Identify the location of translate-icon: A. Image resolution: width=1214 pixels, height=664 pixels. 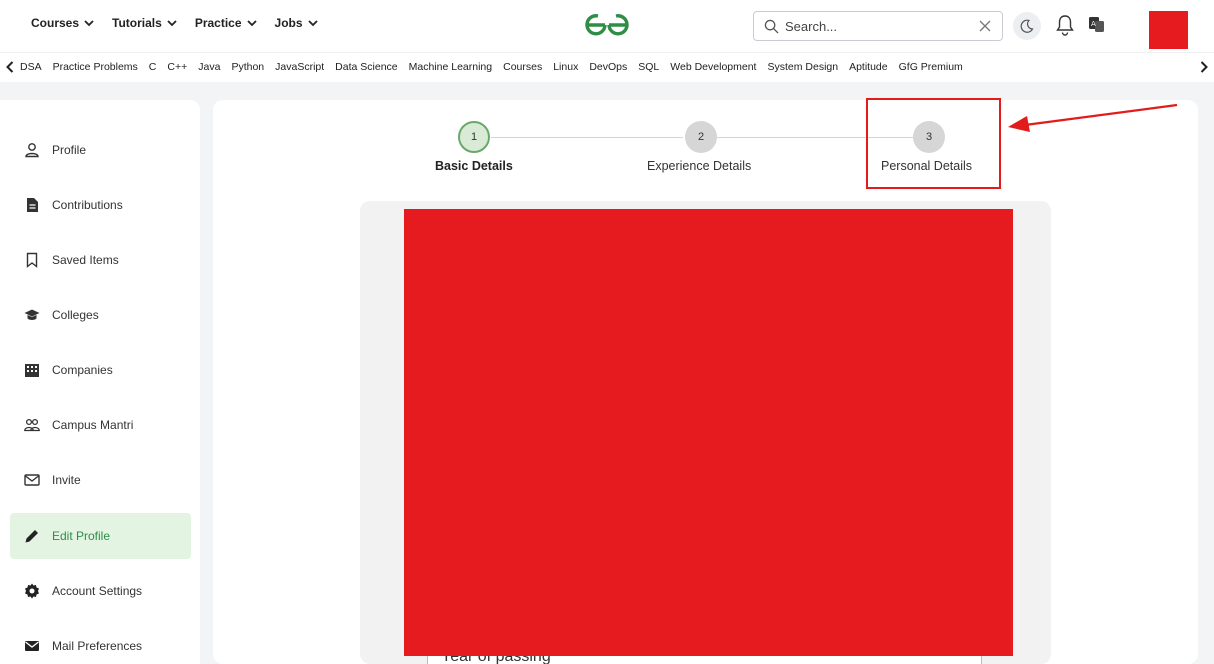
(1096, 24).